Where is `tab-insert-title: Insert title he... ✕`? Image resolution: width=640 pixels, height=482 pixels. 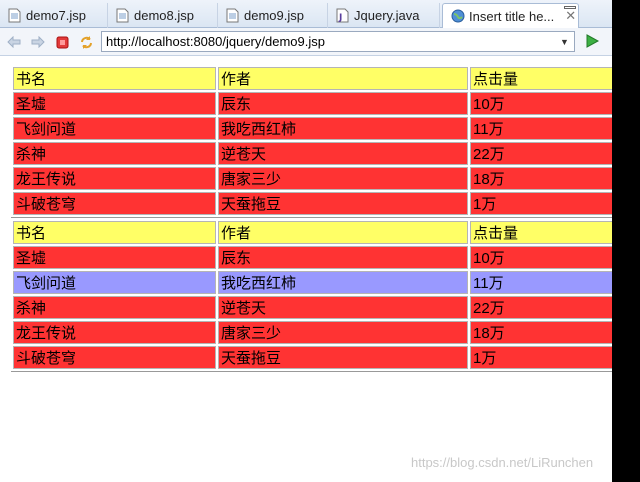
tab-insert-title: Insert title he... ✕ is located at coordinates (510, 15).